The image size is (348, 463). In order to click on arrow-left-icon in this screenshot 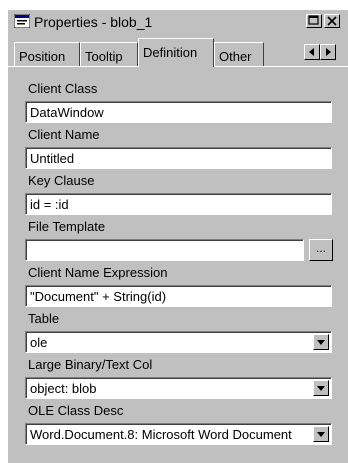, I will do `click(311, 52)`.